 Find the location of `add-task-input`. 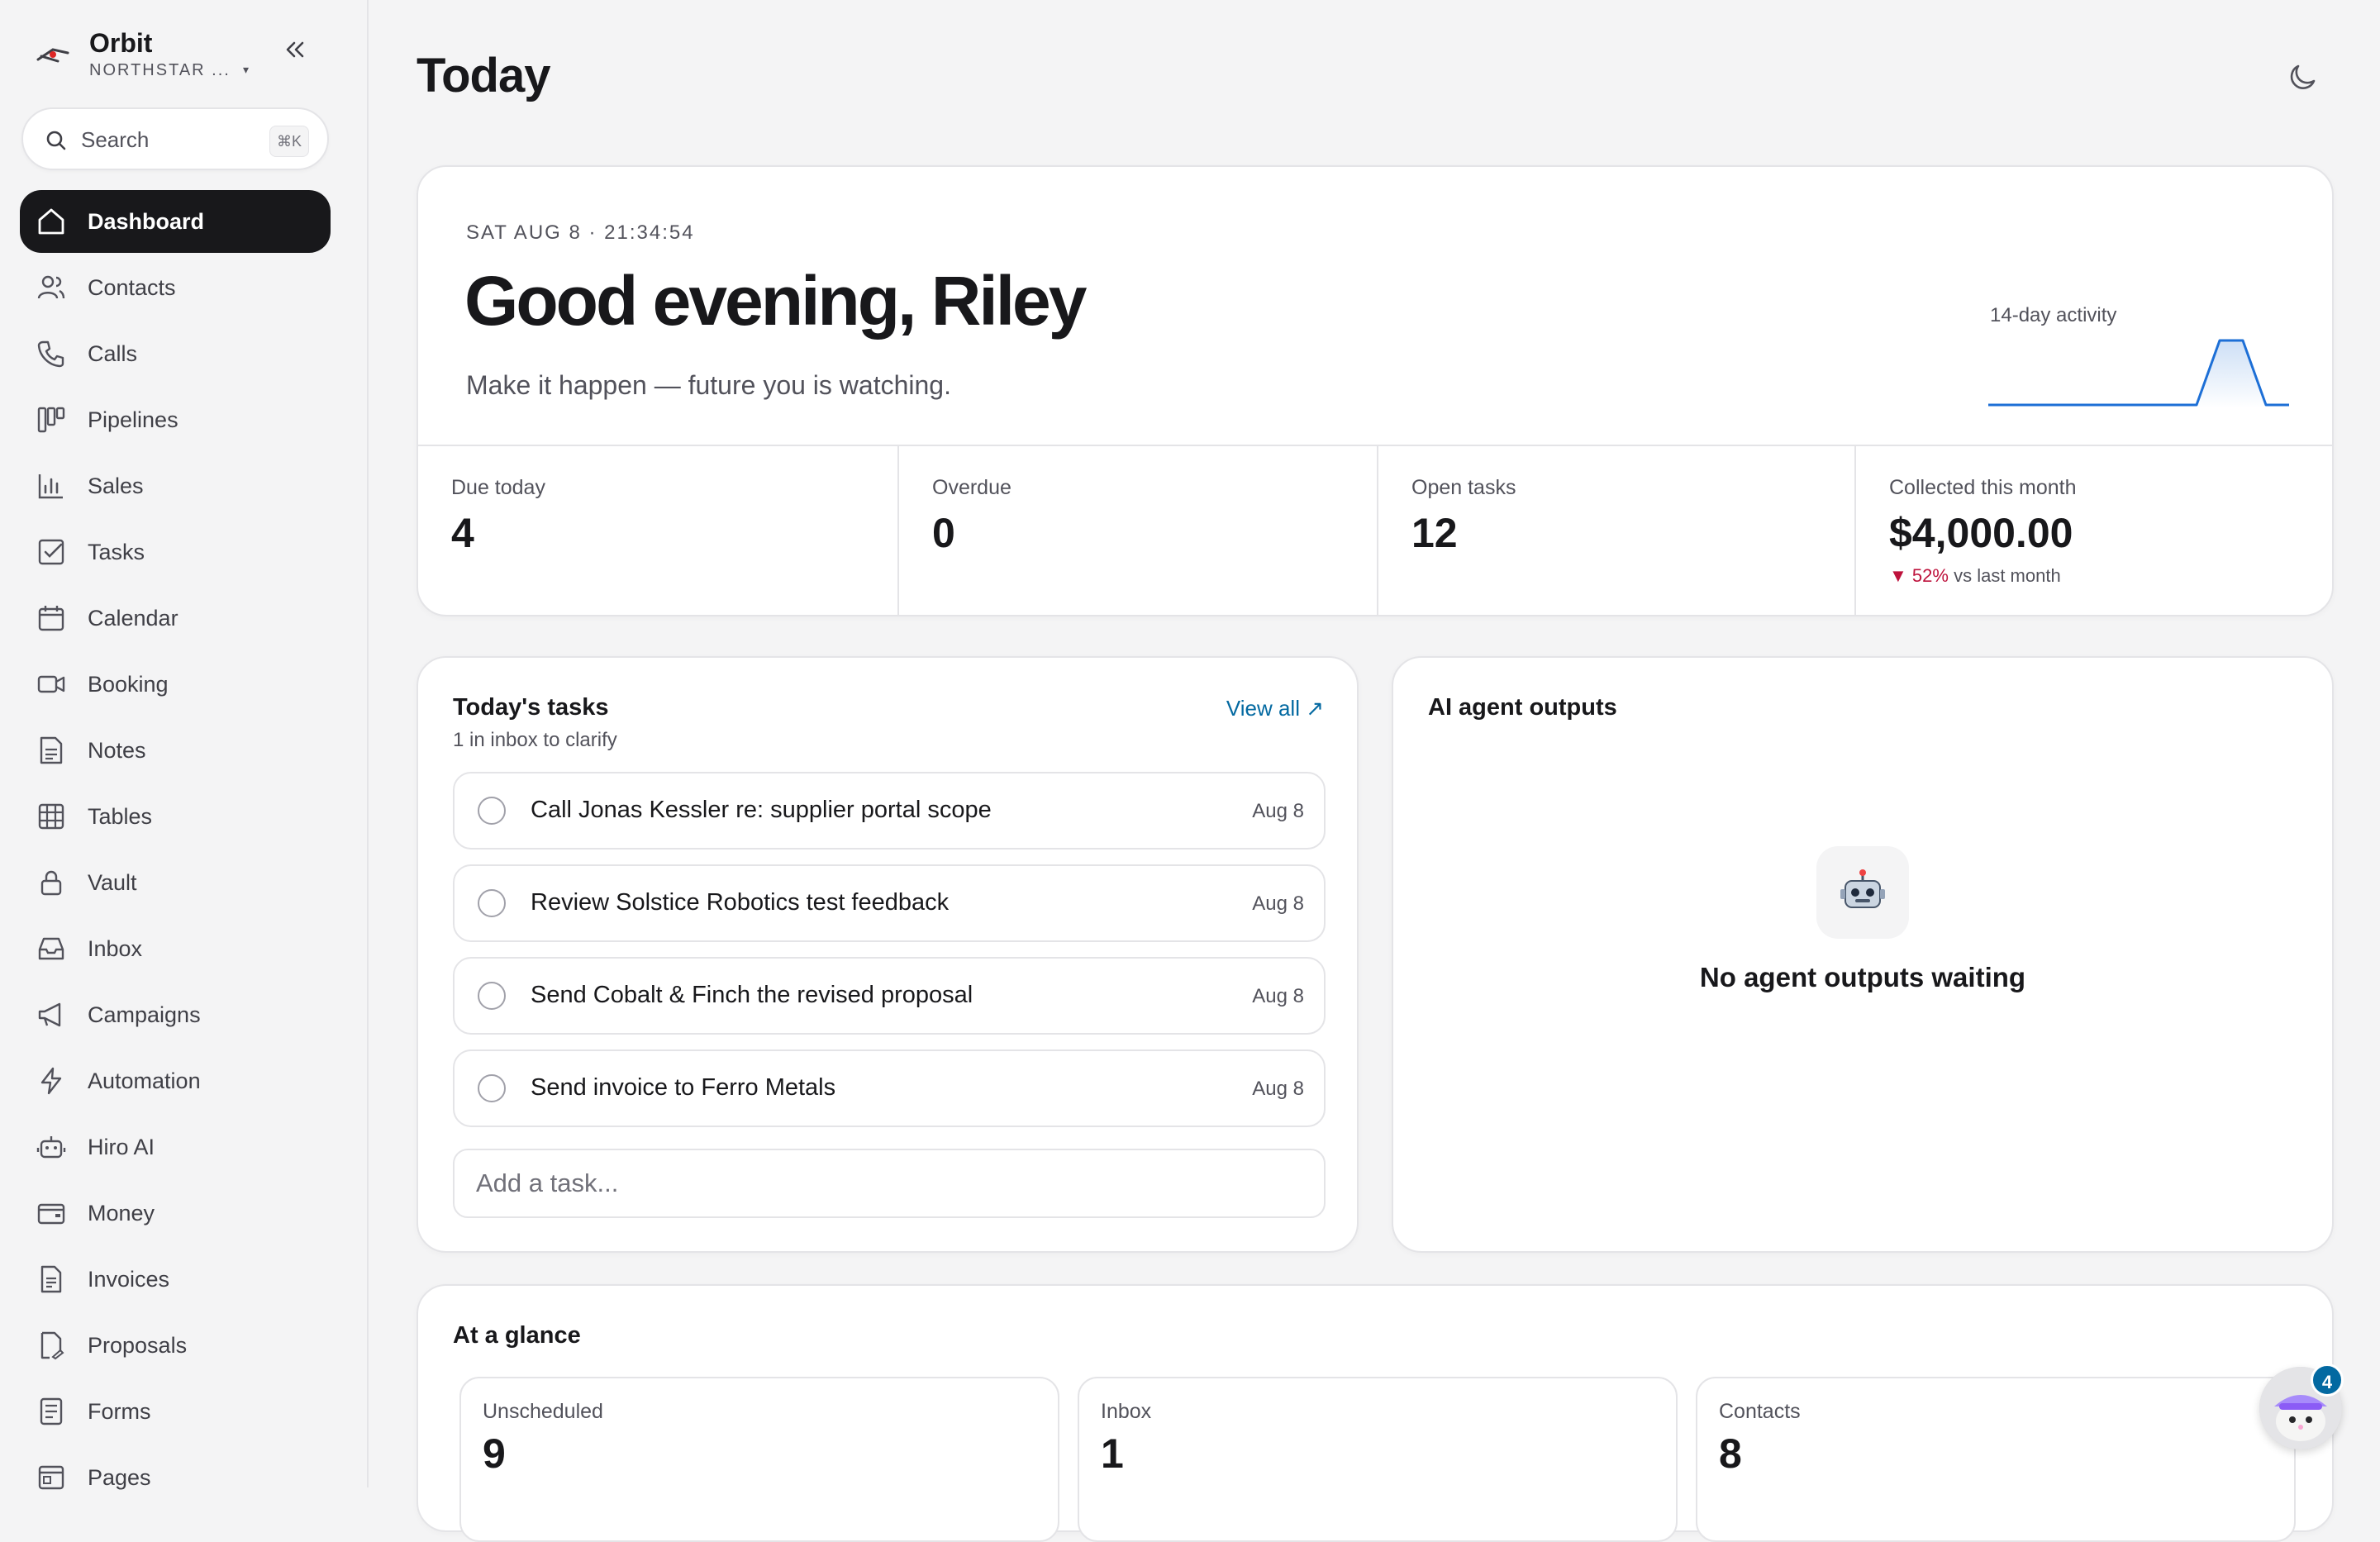

add-task-input is located at coordinates (889, 1183).